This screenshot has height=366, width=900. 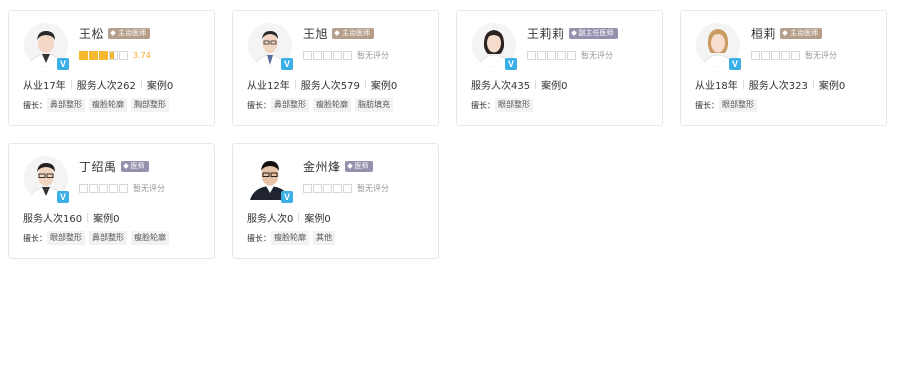 I want to click on name-row: 丁绍禹 医师, so click(x=114, y=166).